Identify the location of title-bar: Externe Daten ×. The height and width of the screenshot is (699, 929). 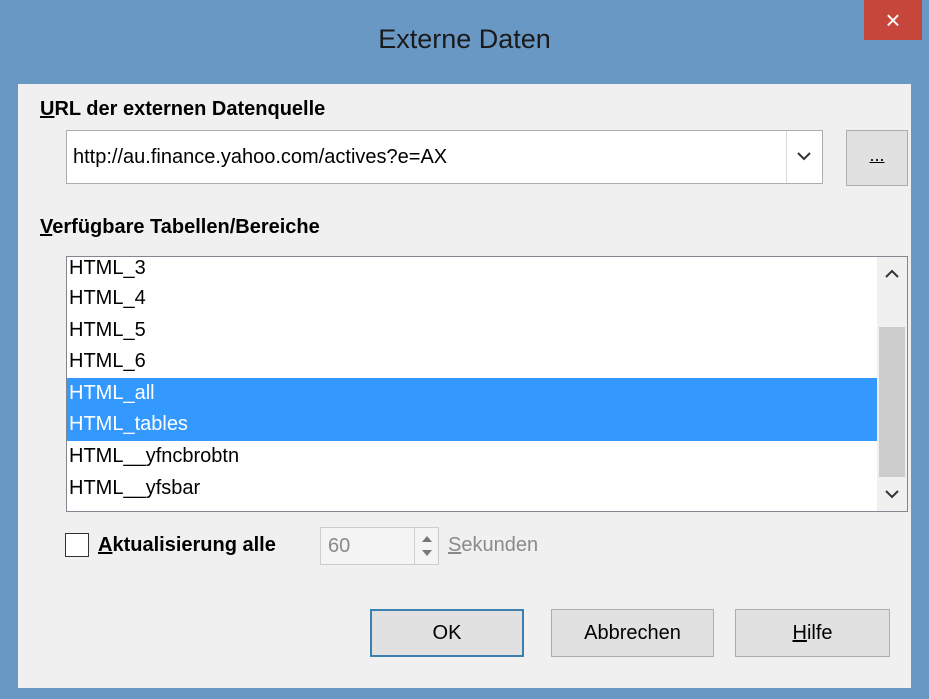
(464, 42).